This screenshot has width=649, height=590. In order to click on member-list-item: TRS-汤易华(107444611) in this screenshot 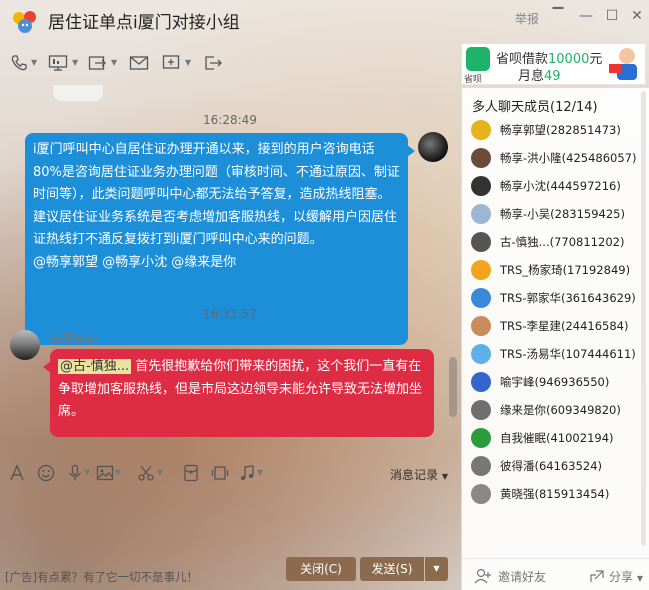, I will do `click(558, 355)`.